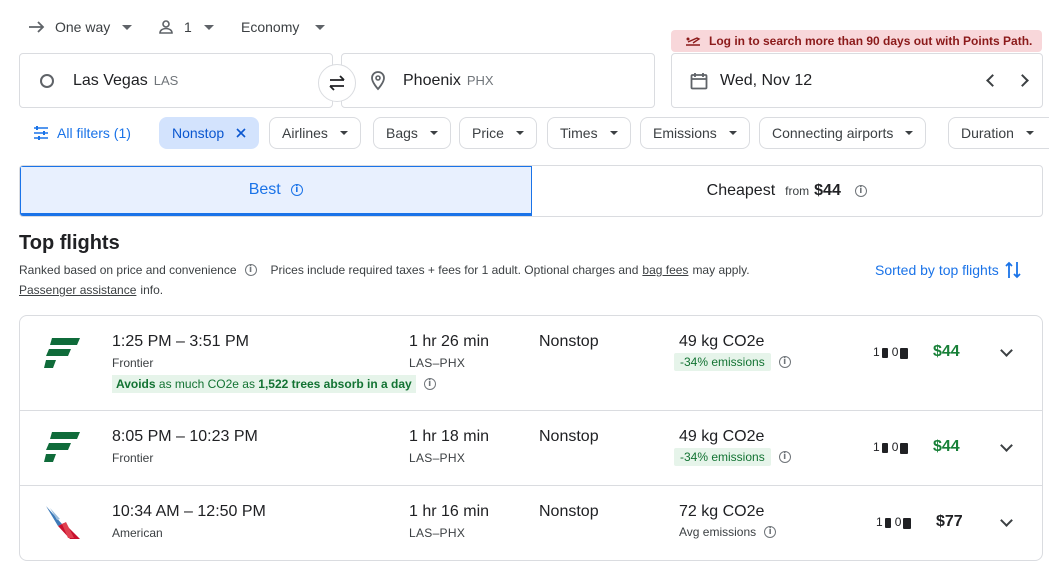 The height and width of the screenshot is (572, 1049). Describe the element at coordinates (685, 133) in the screenshot. I see `emissions-label: Emissions` at that location.